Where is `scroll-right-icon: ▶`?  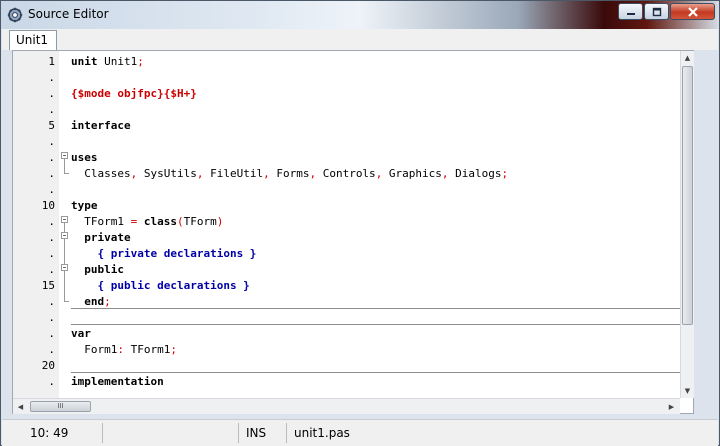 scroll-right-icon: ▶ is located at coordinates (671, 406).